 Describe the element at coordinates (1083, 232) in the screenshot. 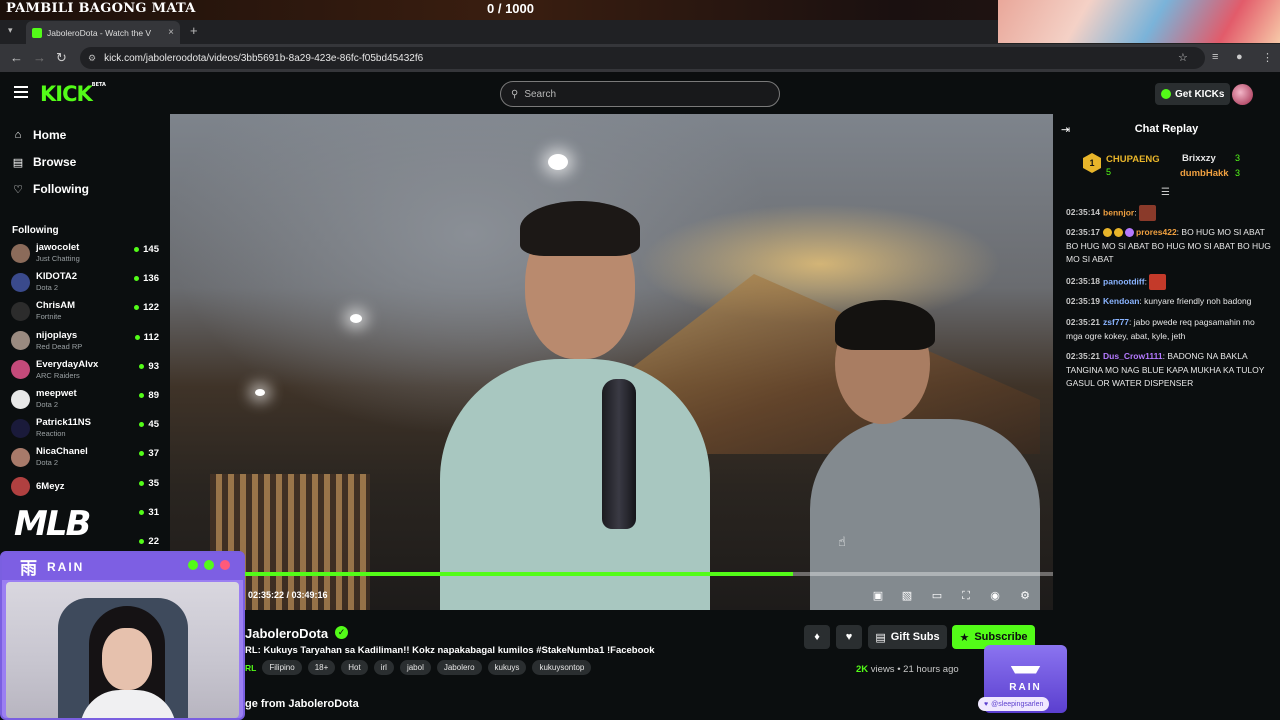

I see `chat-timestamp: 02:35:17` at that location.